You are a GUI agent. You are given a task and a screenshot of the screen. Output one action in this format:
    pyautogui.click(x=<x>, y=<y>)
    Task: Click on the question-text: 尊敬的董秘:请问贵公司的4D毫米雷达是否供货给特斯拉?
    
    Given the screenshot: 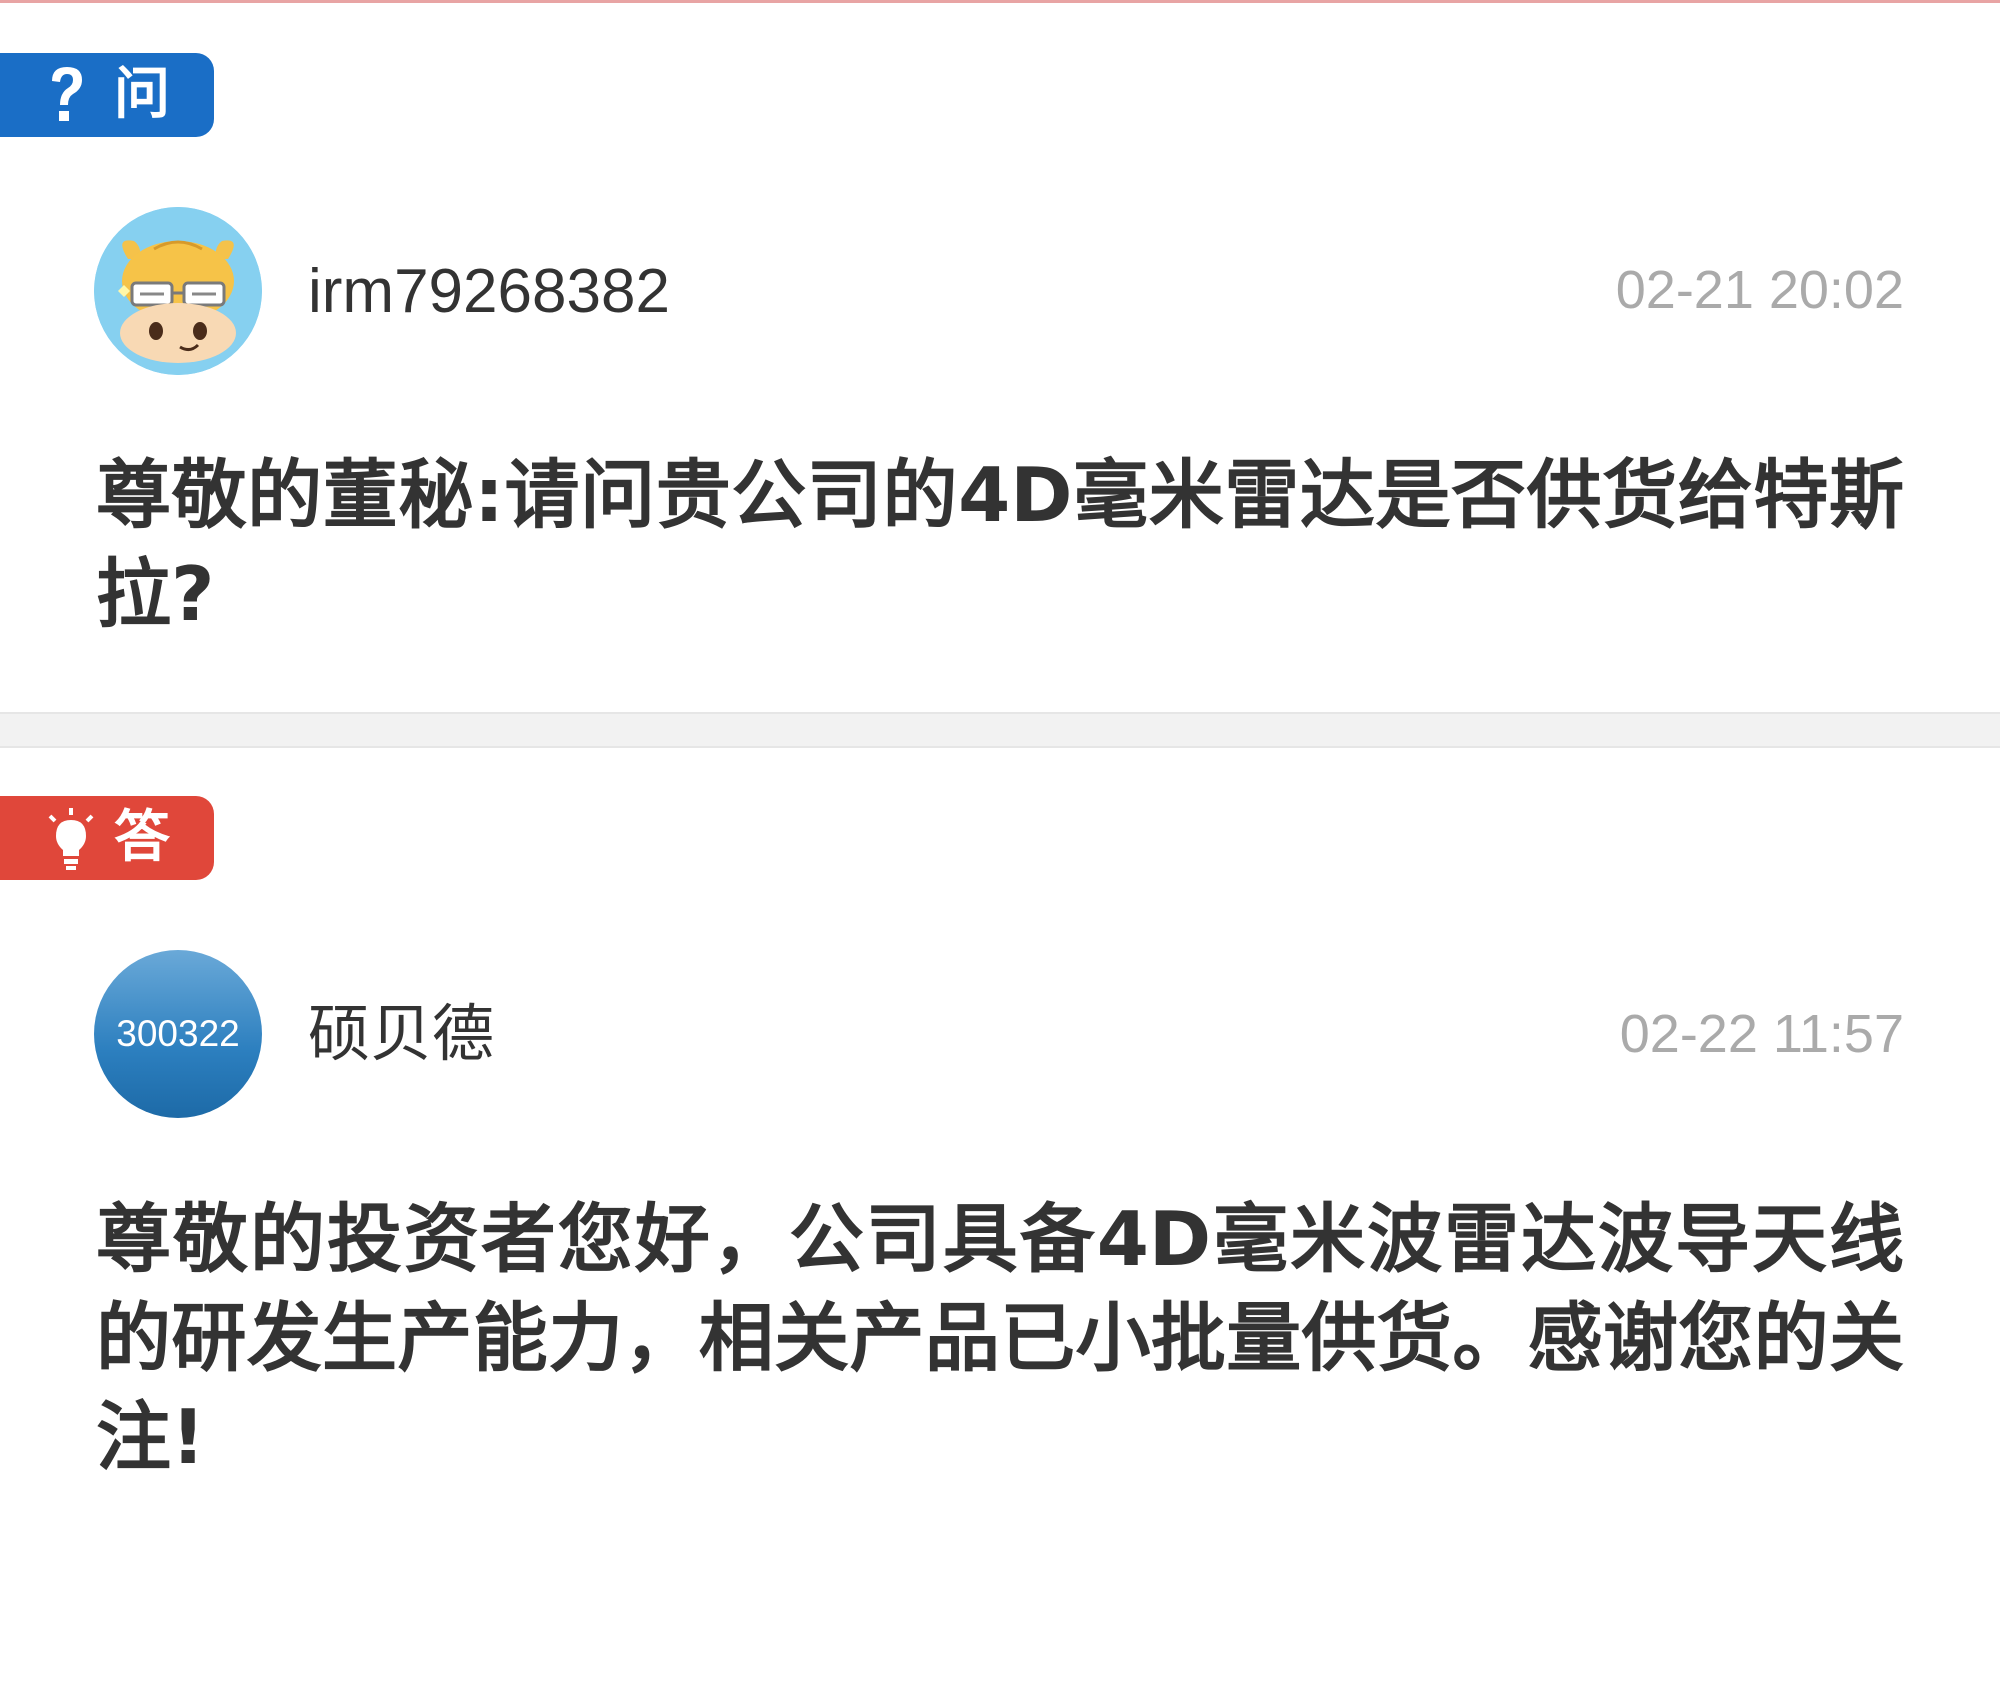 What is the action you would take?
    pyautogui.click(x=1000, y=544)
    